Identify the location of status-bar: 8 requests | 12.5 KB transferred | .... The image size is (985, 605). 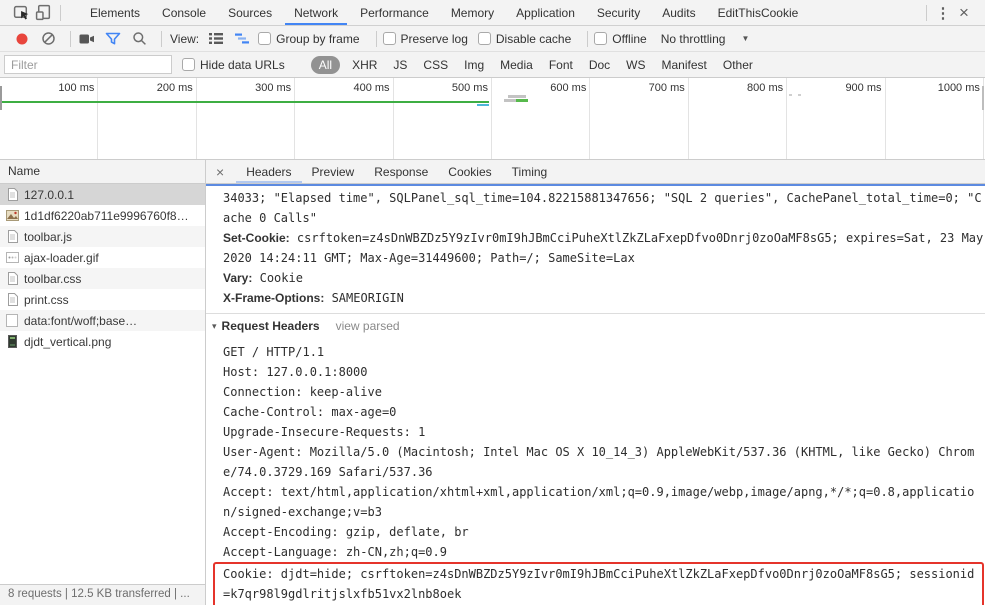
(102, 594).